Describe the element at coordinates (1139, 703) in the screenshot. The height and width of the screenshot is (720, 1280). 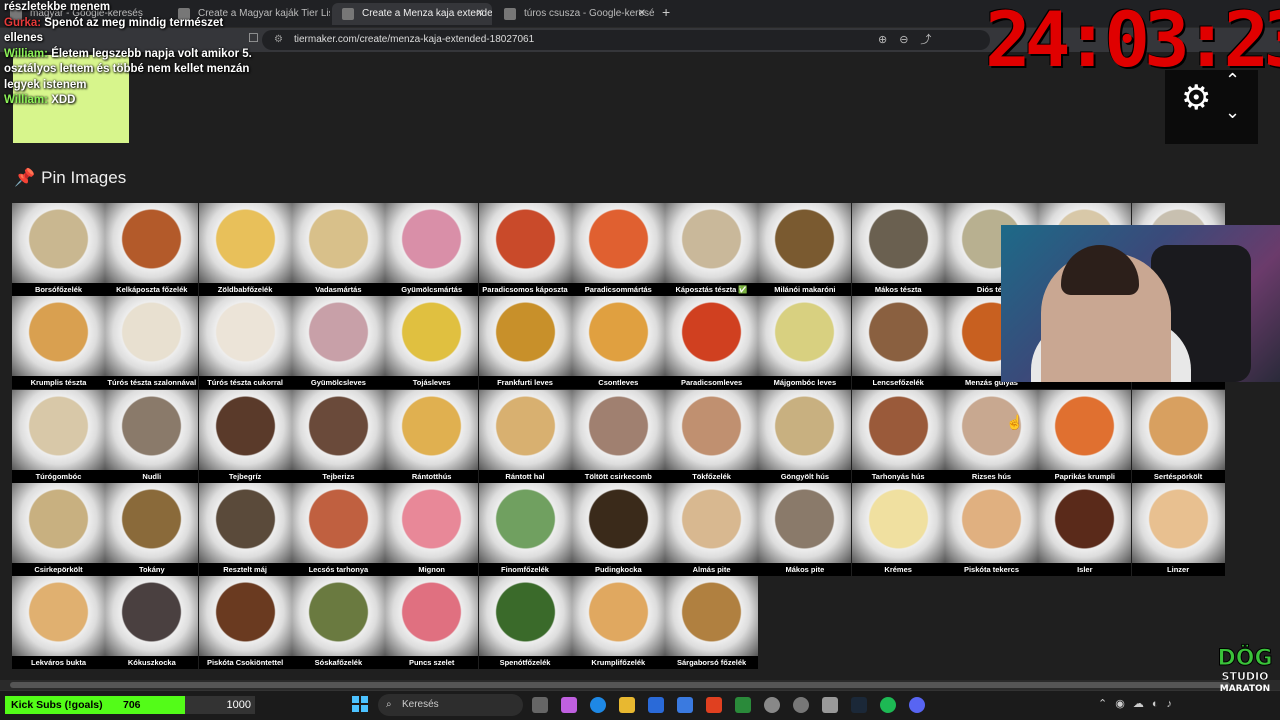
I see `system-tray: ⌃◉☁◐♪` at that location.